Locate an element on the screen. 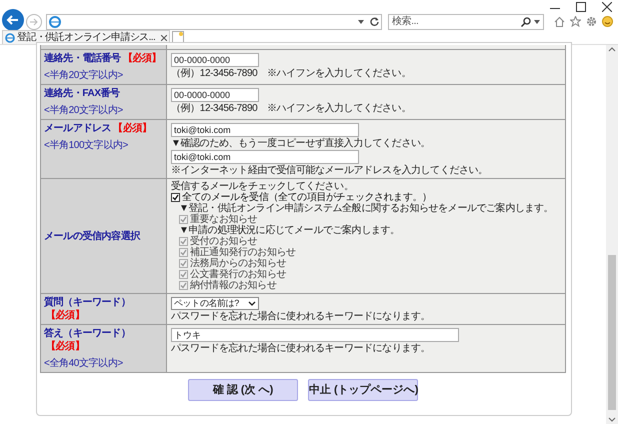  help-text: ▼申請の処理状況に応じてメールでご案内します。 is located at coordinates (289, 230).